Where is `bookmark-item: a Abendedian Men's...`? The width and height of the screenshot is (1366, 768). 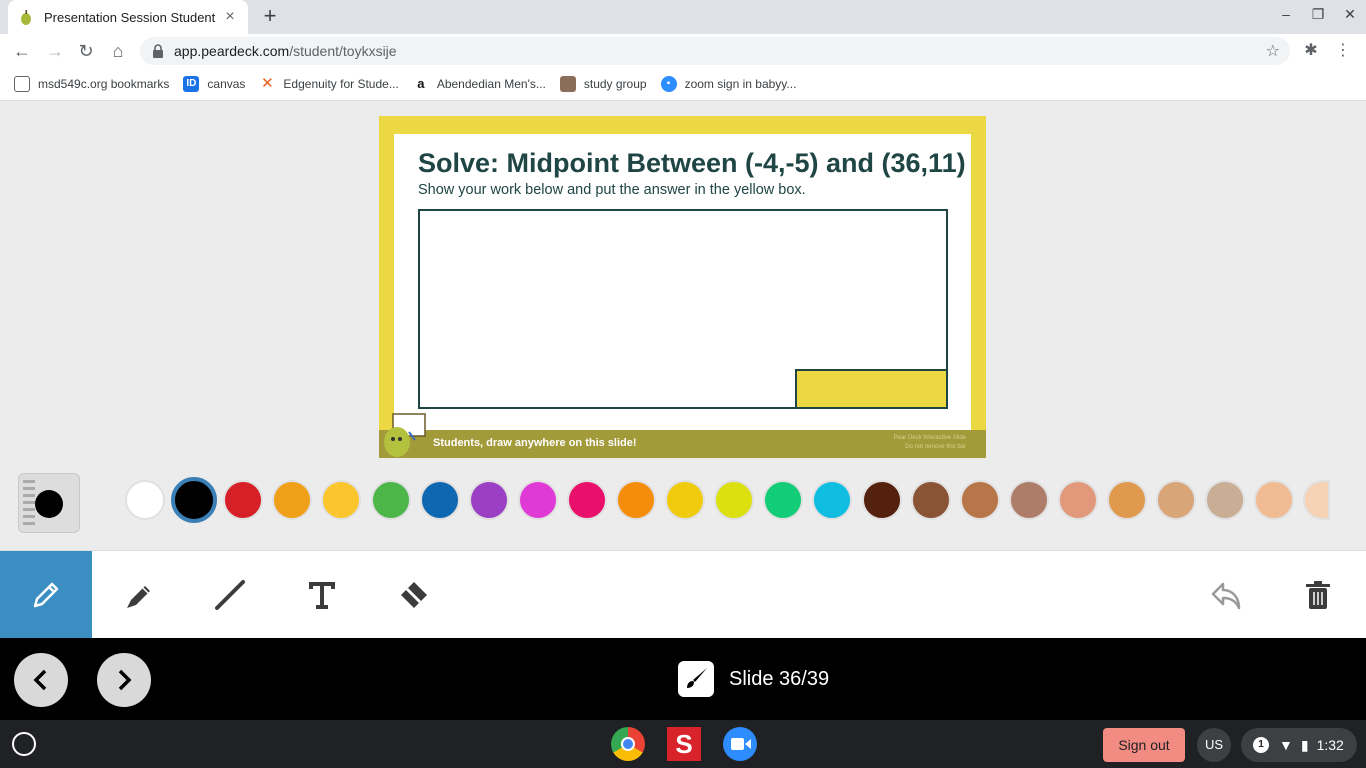
bookmark-item: a Abendedian Men's... is located at coordinates (479, 84).